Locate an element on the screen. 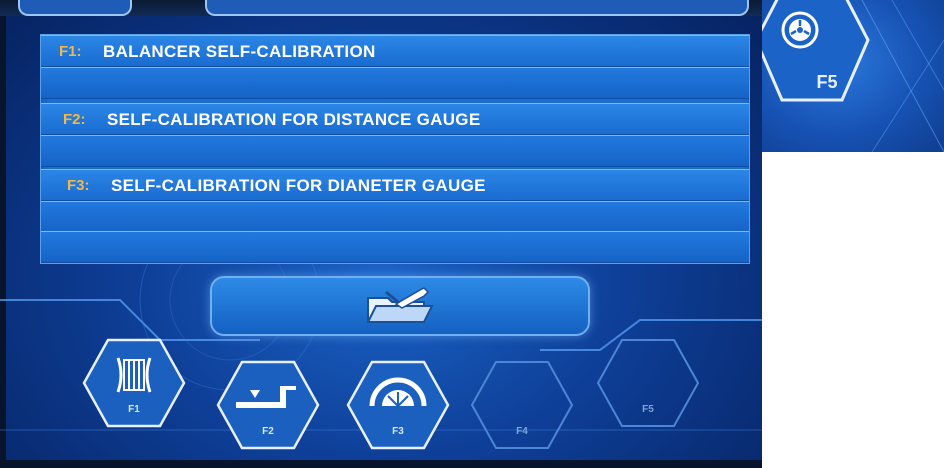  f3-key: F3 is located at coordinates (398, 405).